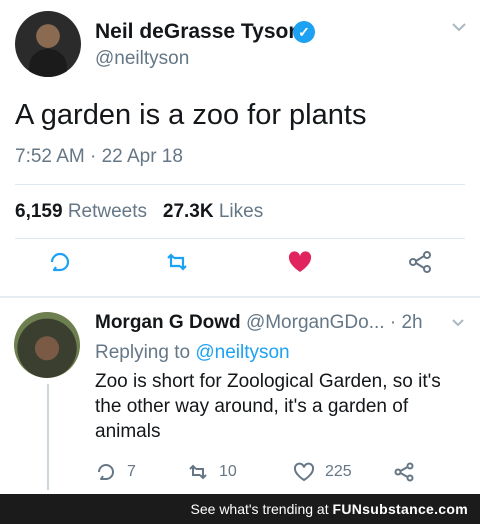  What do you see at coordinates (240, 268) in the screenshot?
I see `tweet-actions` at bounding box center [240, 268].